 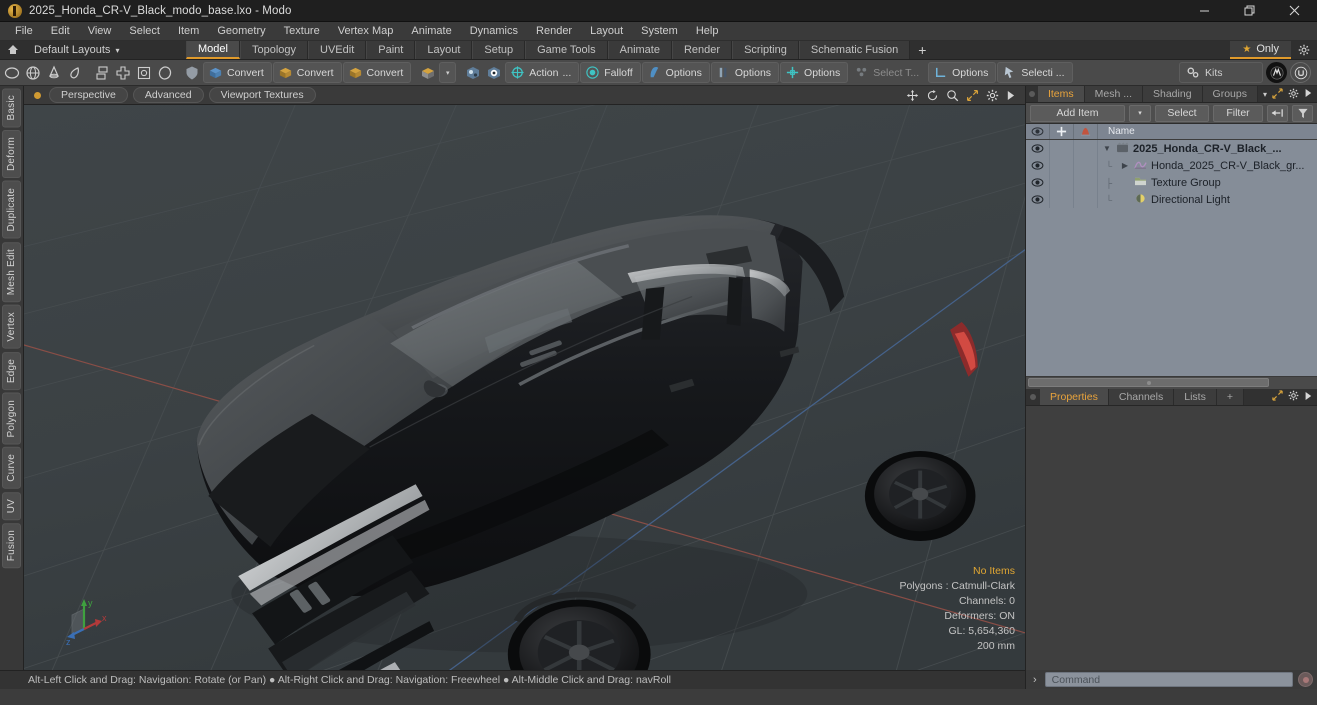 I want to click on left-tab-polygon: Polygon, so click(x=11, y=418).